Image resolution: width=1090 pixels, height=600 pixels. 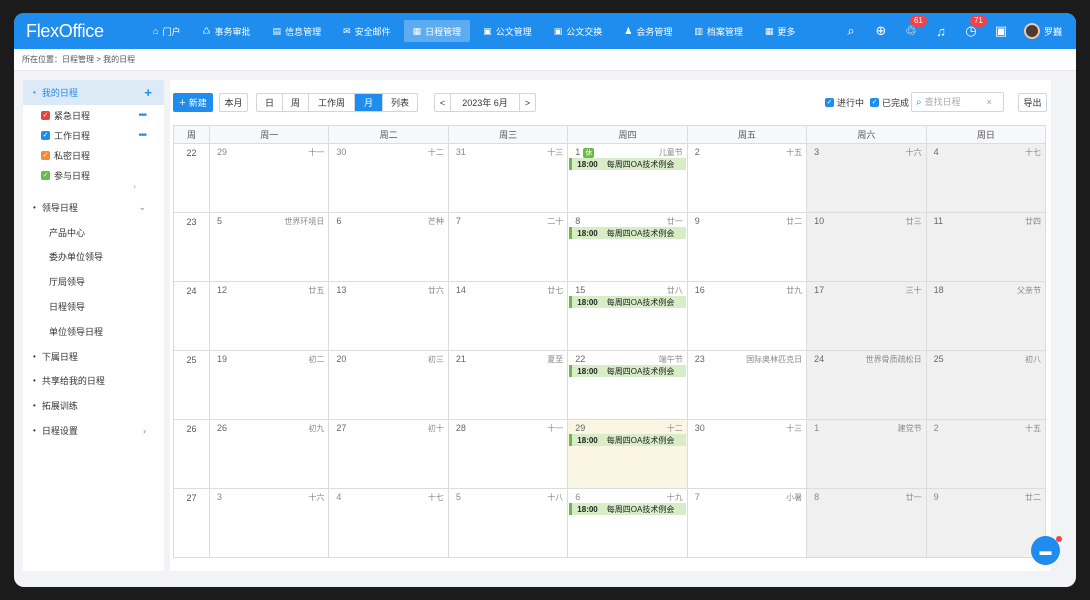 I want to click on calendar-day-cell: 15 廿八 18:00 每周四OA技术例会, so click(x=628, y=316).